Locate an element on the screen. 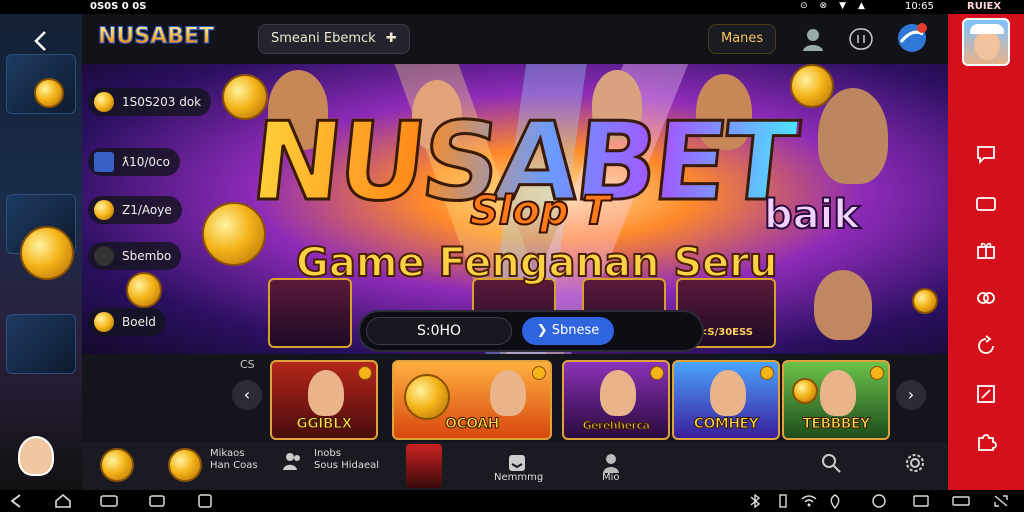 The image size is (1024, 512). search-chip-label: Smeani Ebemck is located at coordinates (323, 38).